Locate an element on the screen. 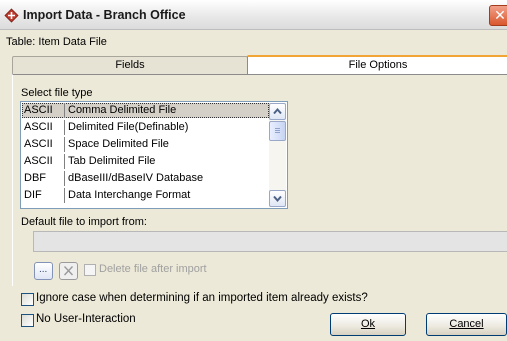  tab-file-options-label: File Options is located at coordinates (378, 65).